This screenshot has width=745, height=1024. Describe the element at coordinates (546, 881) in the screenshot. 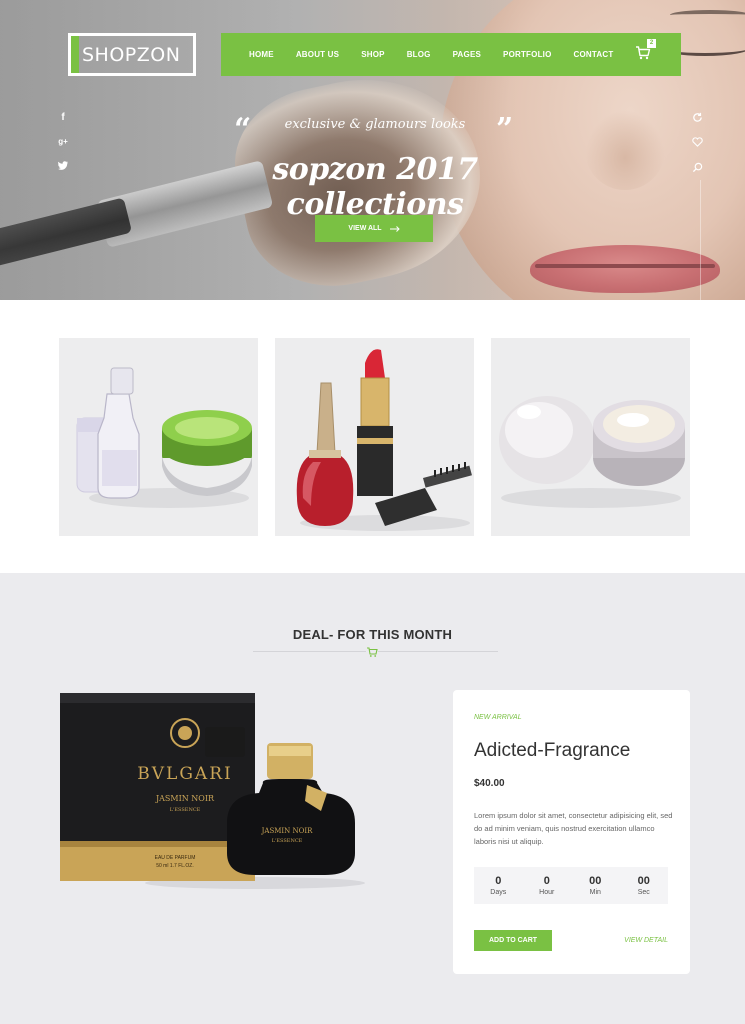

I see `countdown-hours-value: 0` at that location.